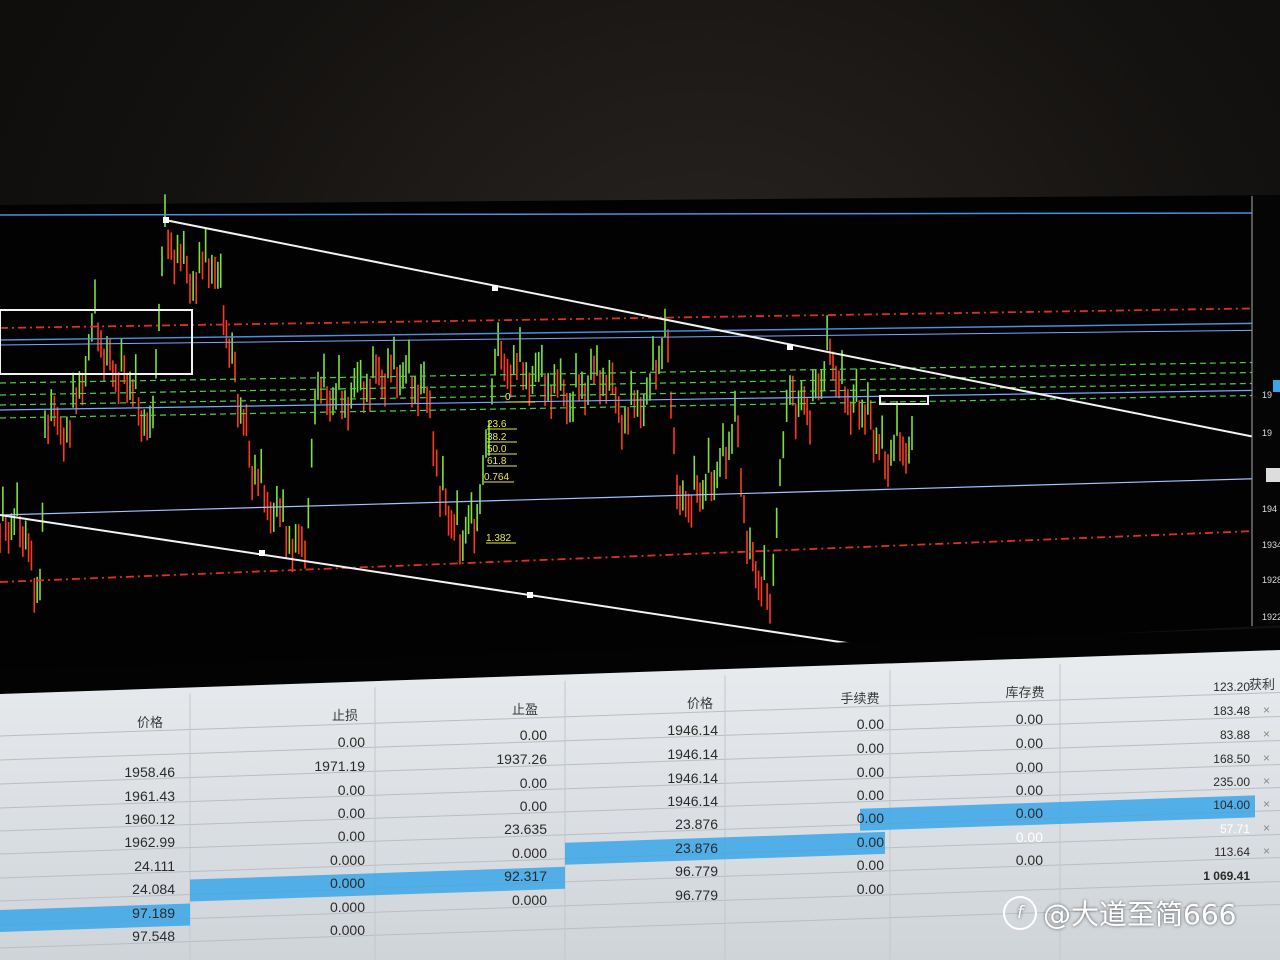 This screenshot has width=1280, height=960. Describe the element at coordinates (525, 708) in the screenshot. I see `column-header: 止盈` at that location.